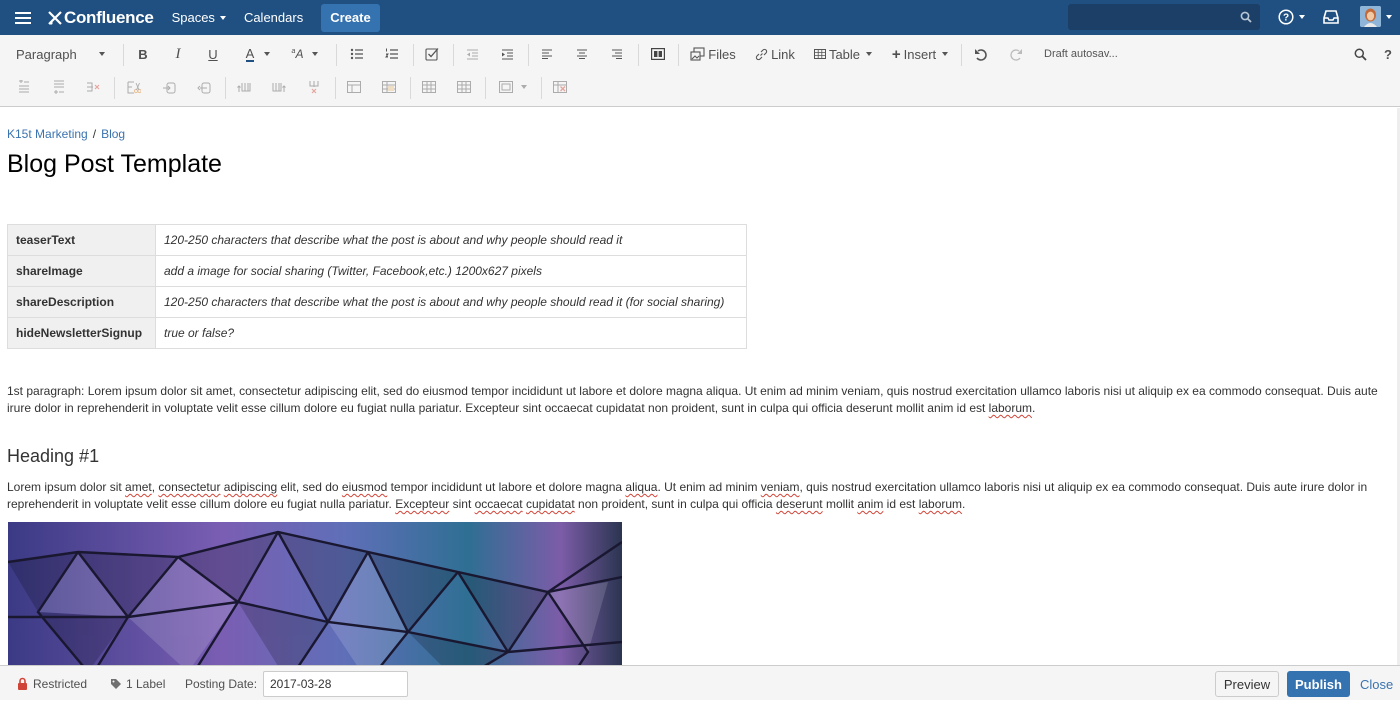 The height and width of the screenshot is (701, 1400). What do you see at coordinates (700, 17) in the screenshot?
I see `top-navigation-bar: Confluence Spaces Calendars Create ?` at bounding box center [700, 17].